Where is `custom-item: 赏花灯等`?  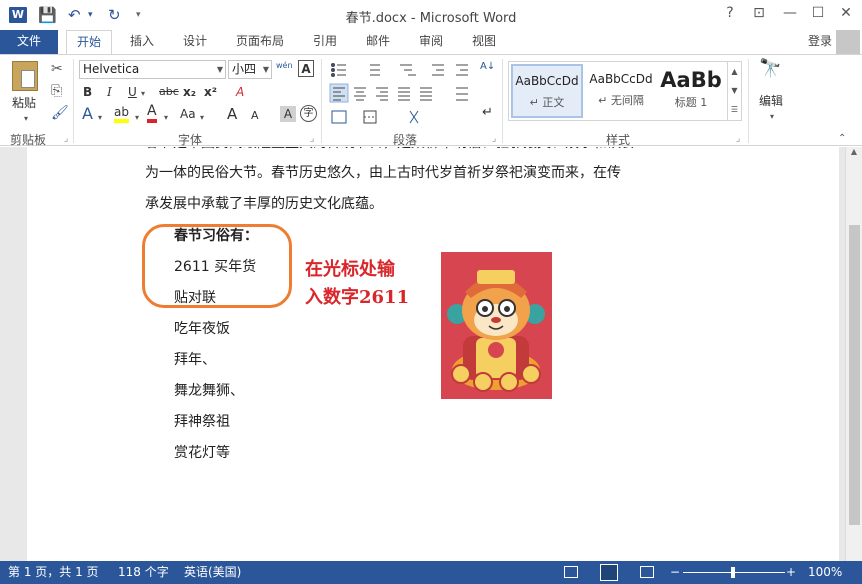 custom-item: 赏花灯等 is located at coordinates (202, 453).